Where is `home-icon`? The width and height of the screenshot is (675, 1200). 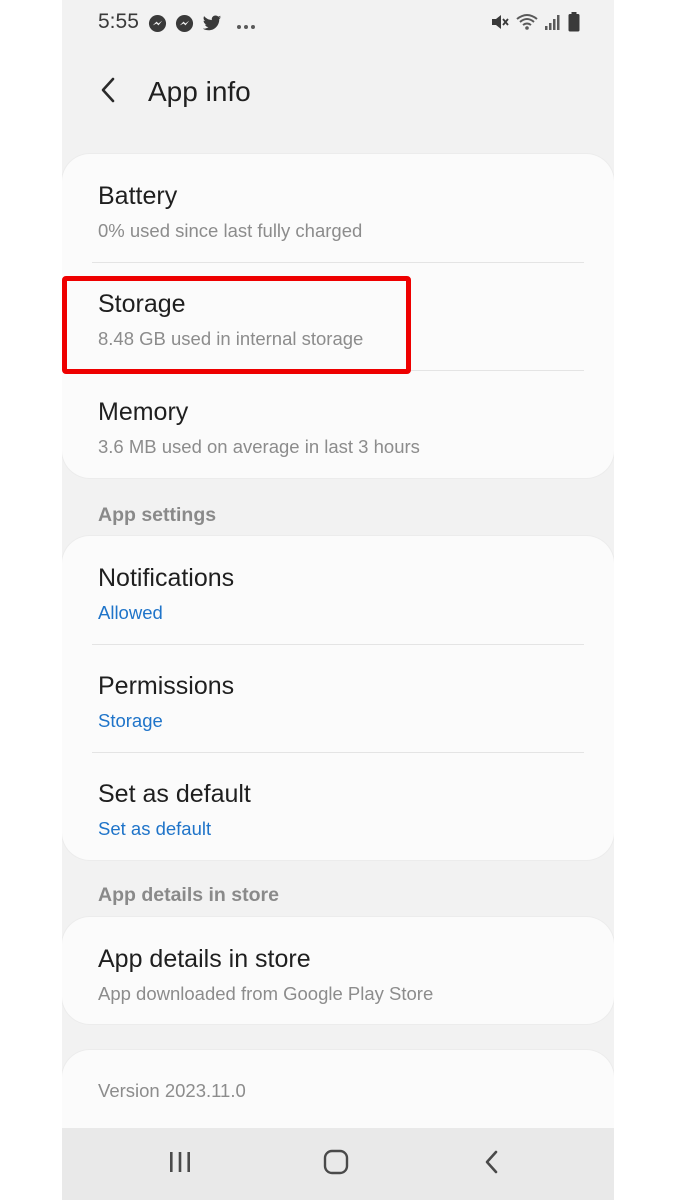
home-icon is located at coordinates (336, 1164).